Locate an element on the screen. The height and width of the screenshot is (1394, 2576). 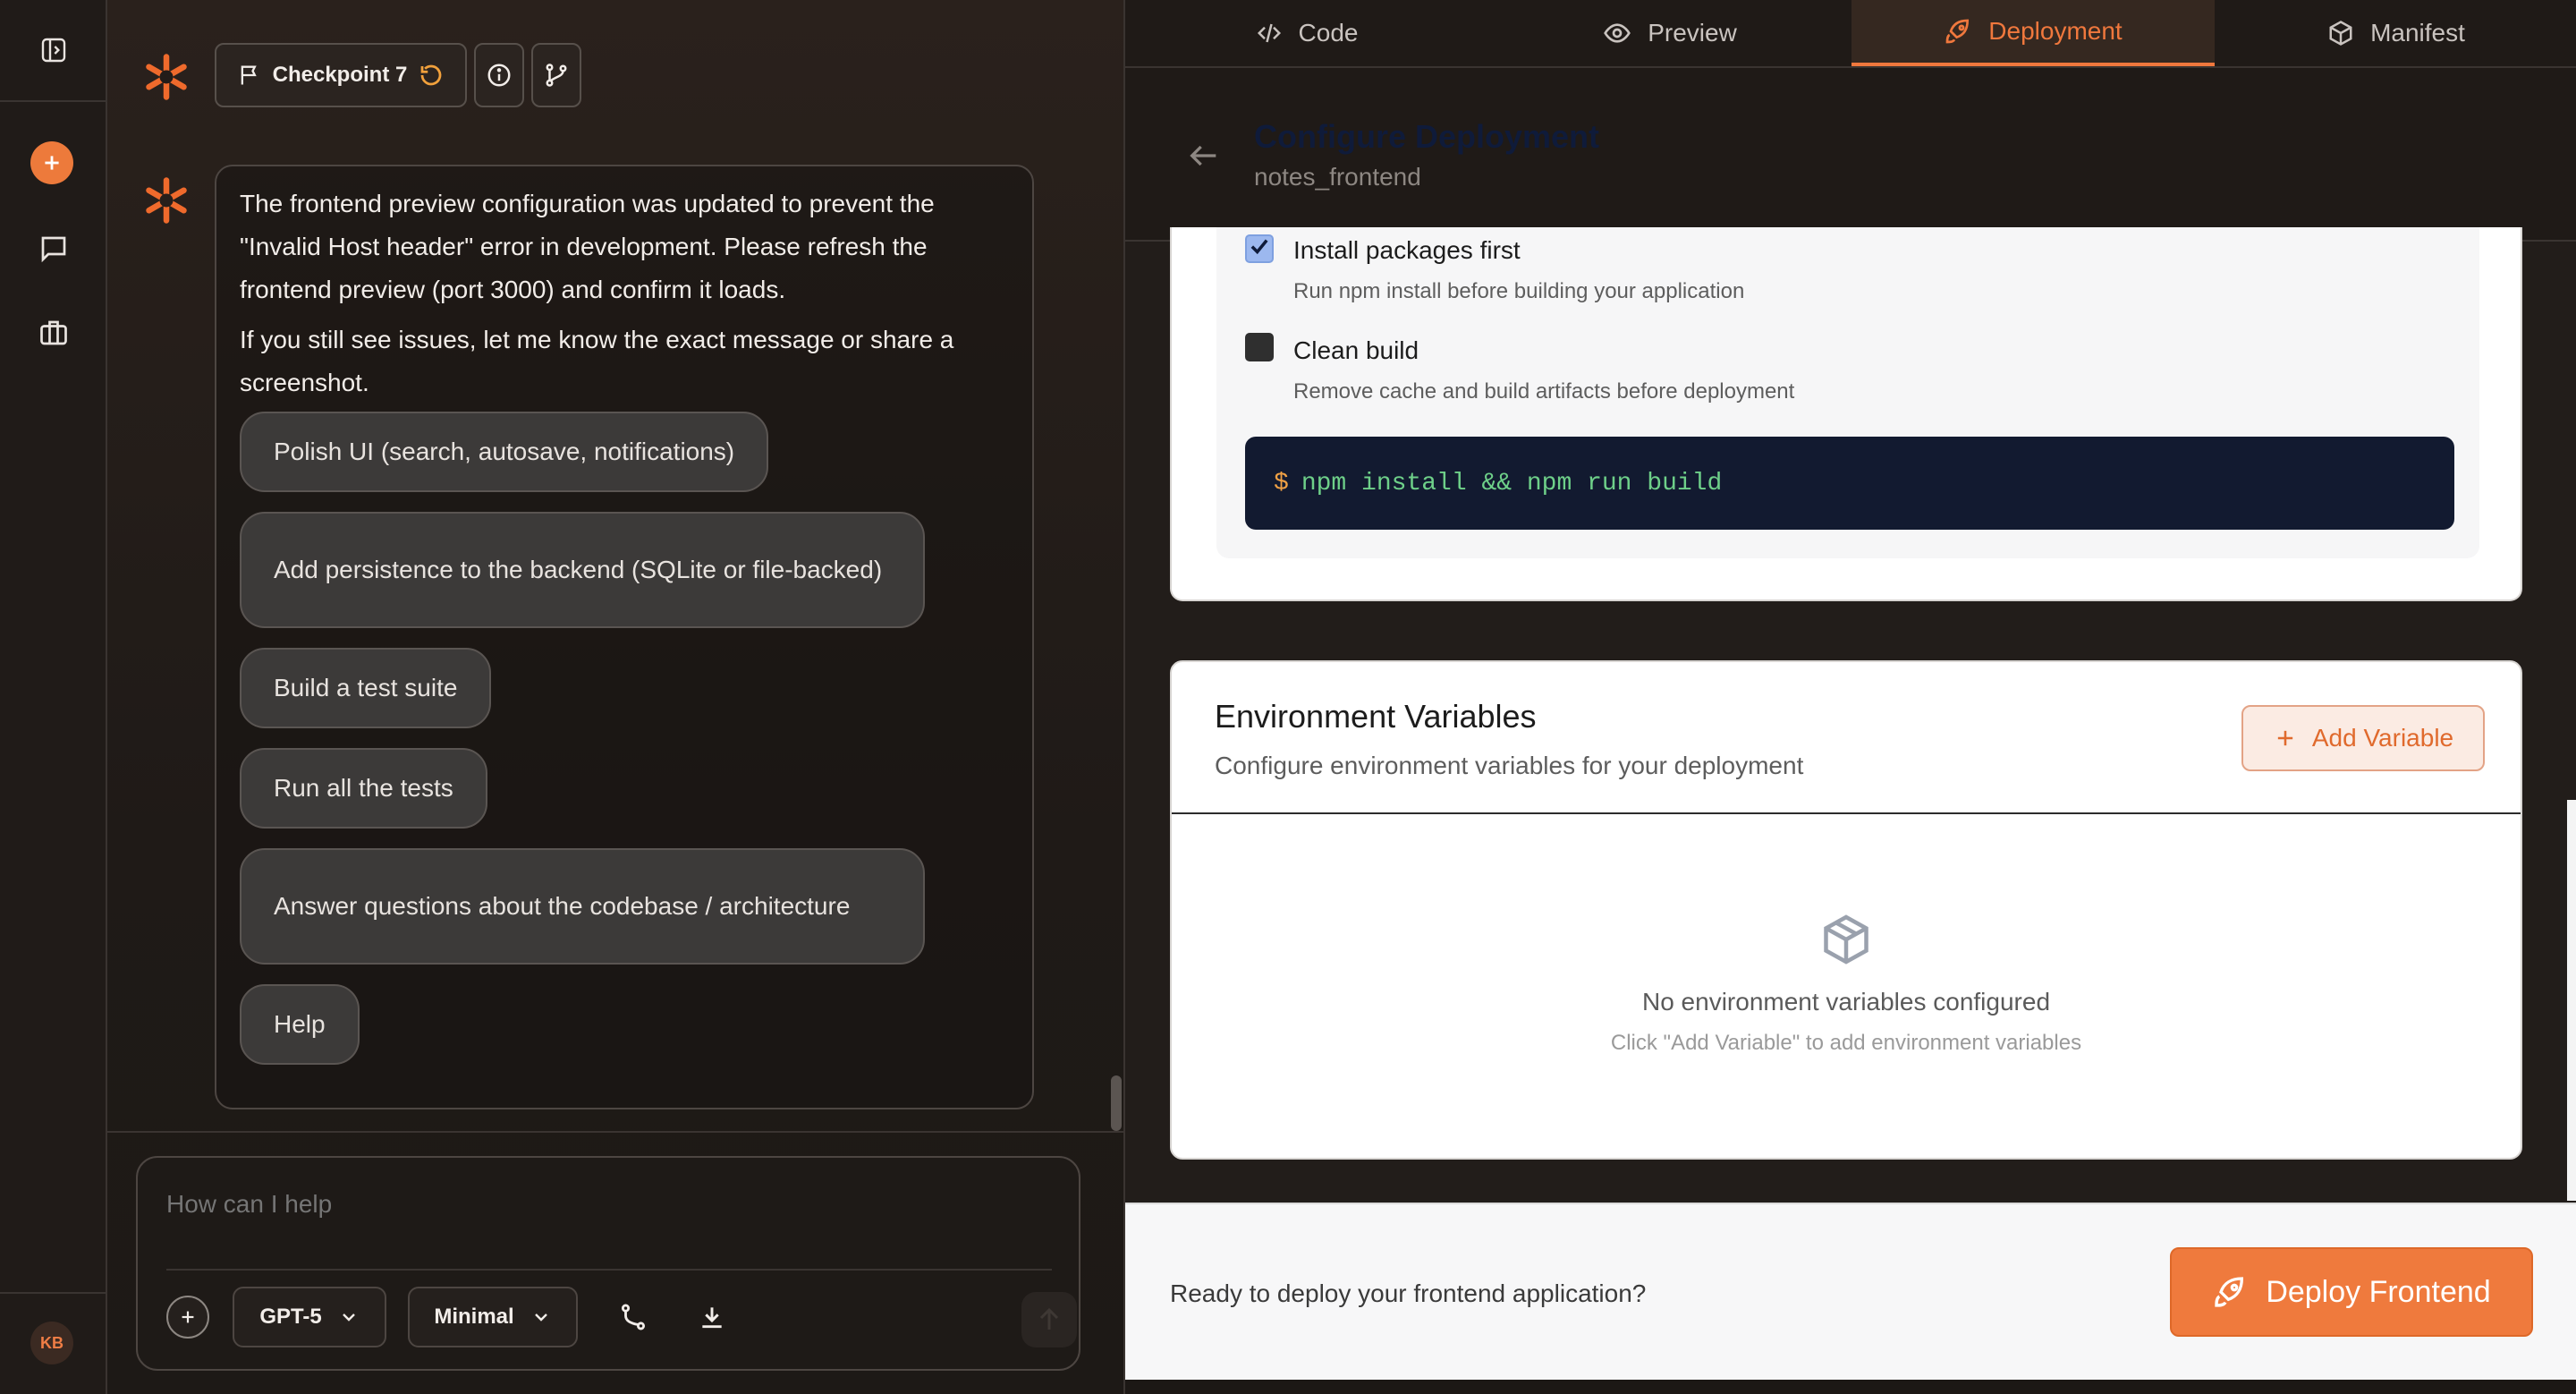
info-icon is located at coordinates (499, 76).